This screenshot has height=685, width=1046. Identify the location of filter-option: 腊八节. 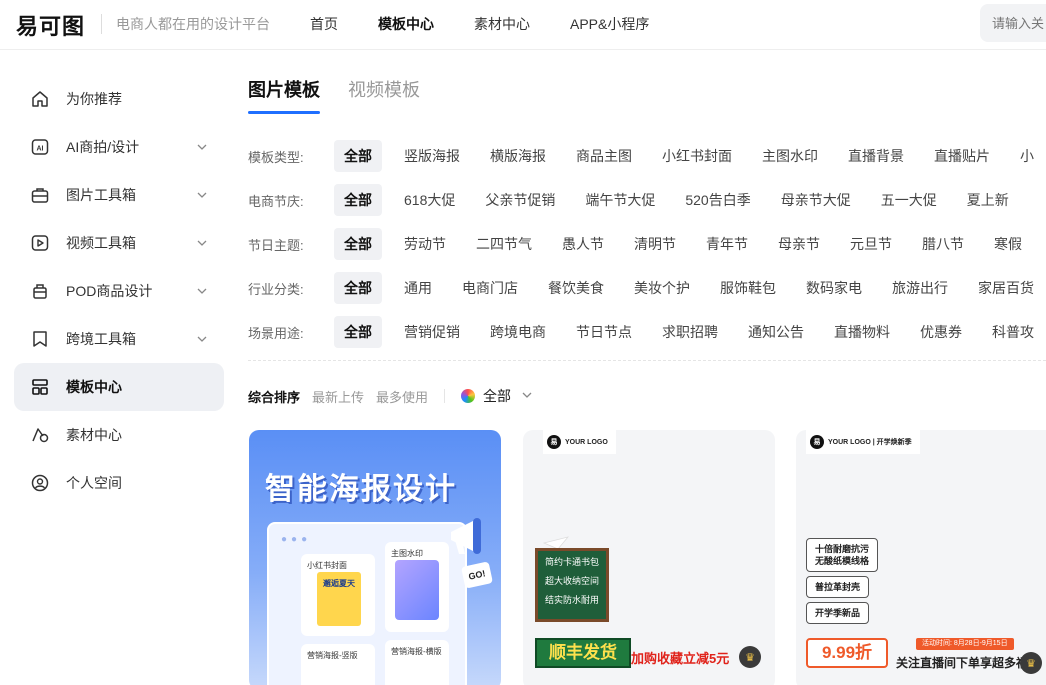
(943, 244).